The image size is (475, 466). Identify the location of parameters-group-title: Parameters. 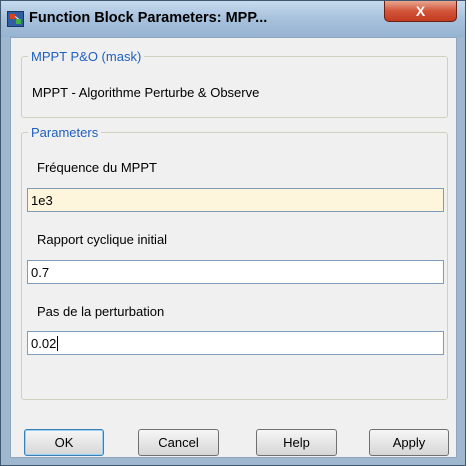
(65, 132).